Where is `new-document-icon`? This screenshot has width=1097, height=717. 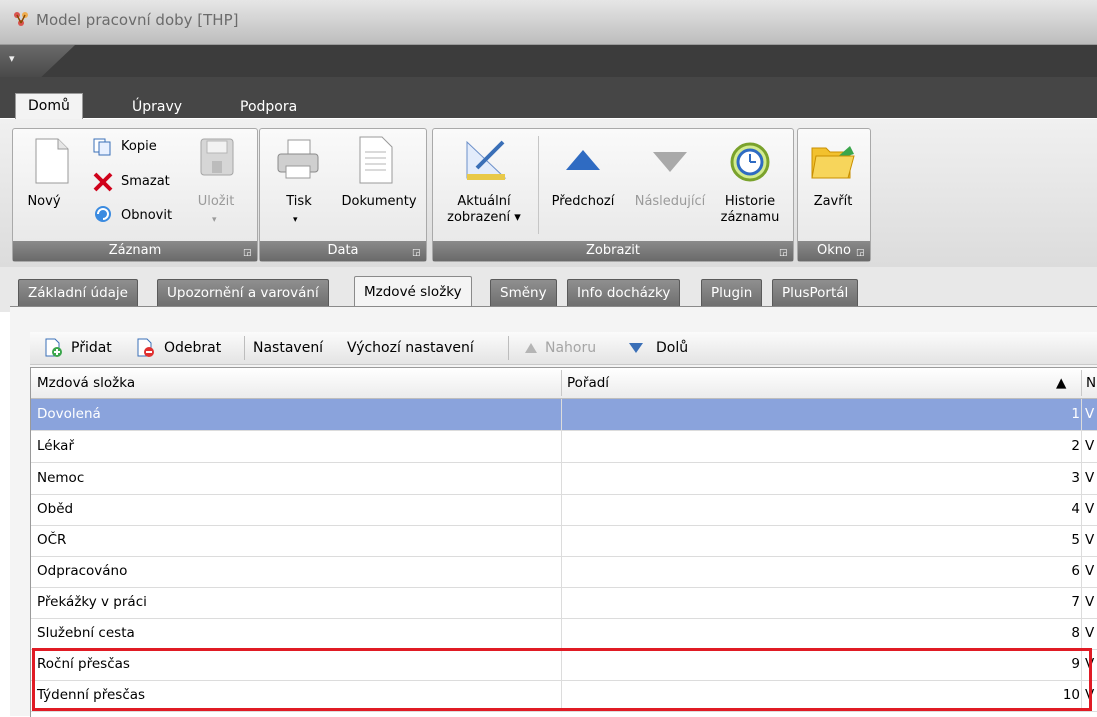
new-document-icon is located at coordinates (52, 161).